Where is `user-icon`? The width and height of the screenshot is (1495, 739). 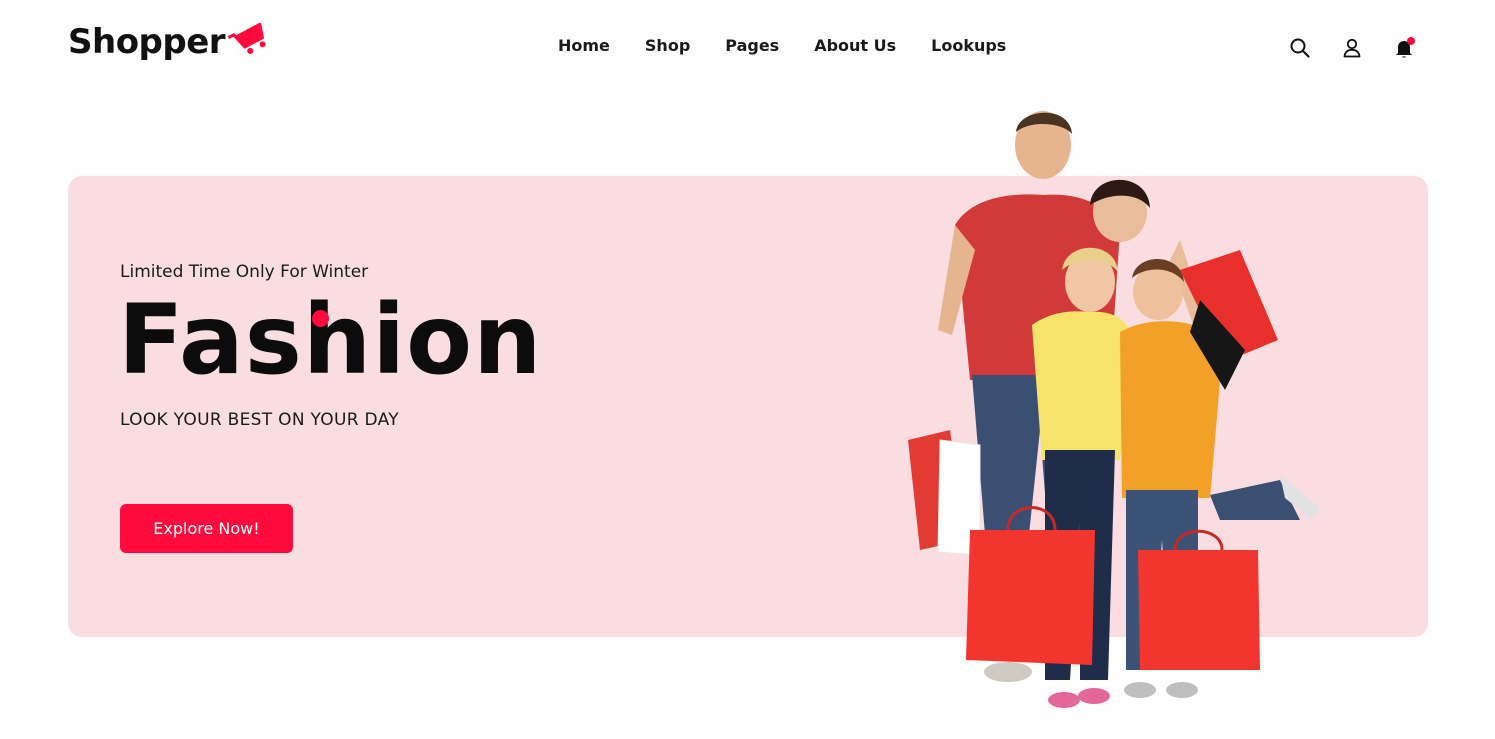
user-icon is located at coordinates (1352, 48).